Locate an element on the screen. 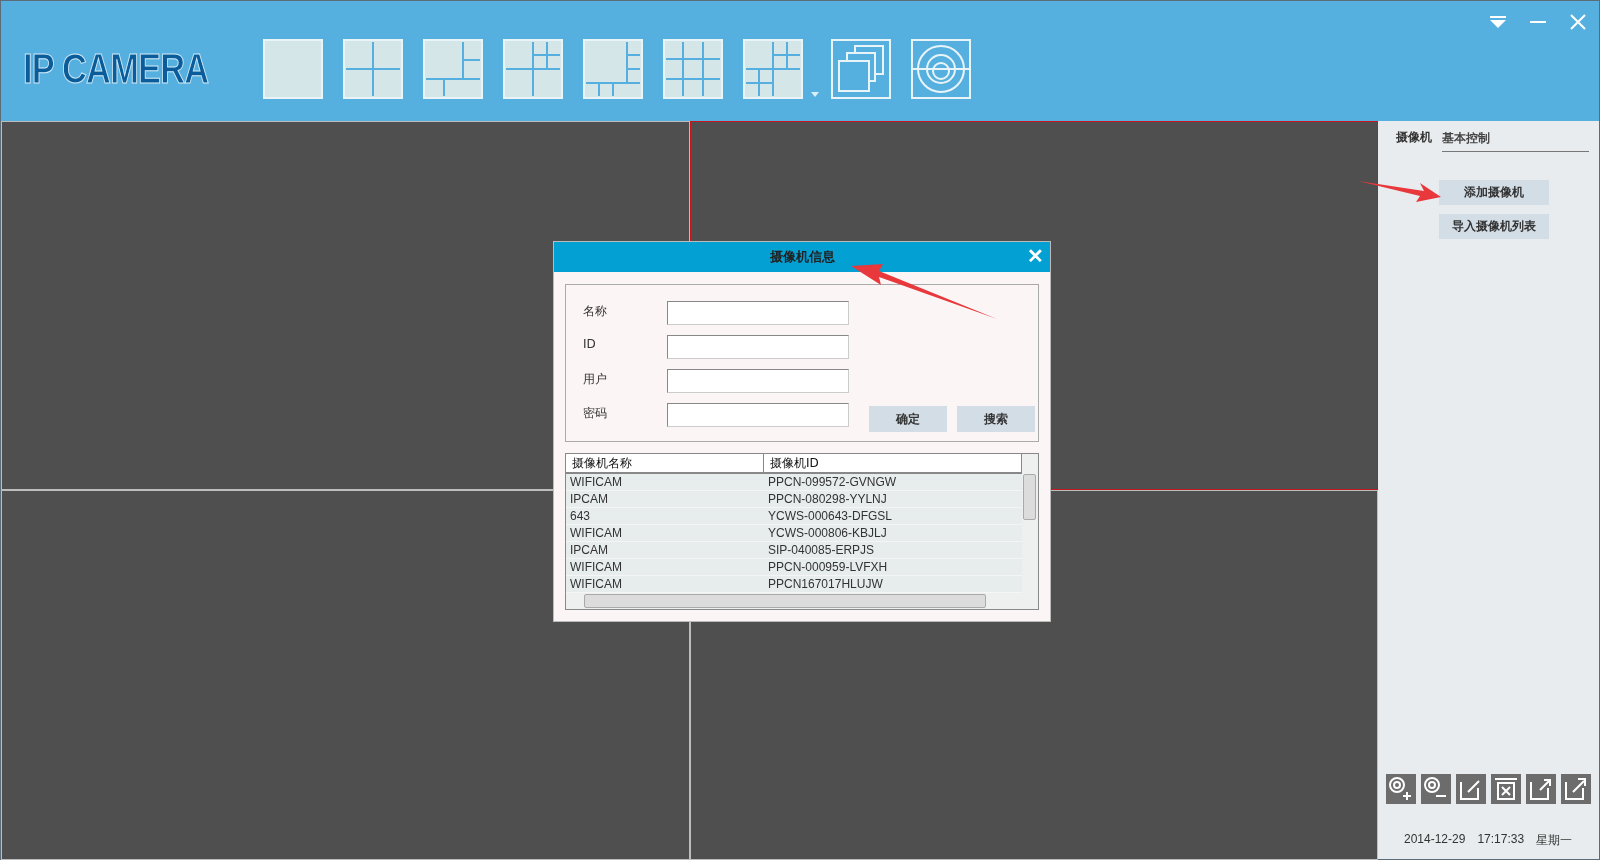 Image resolution: width=1600 pixels, height=860 pixels. dialog-title: 摄像机信息 is located at coordinates (802, 257).